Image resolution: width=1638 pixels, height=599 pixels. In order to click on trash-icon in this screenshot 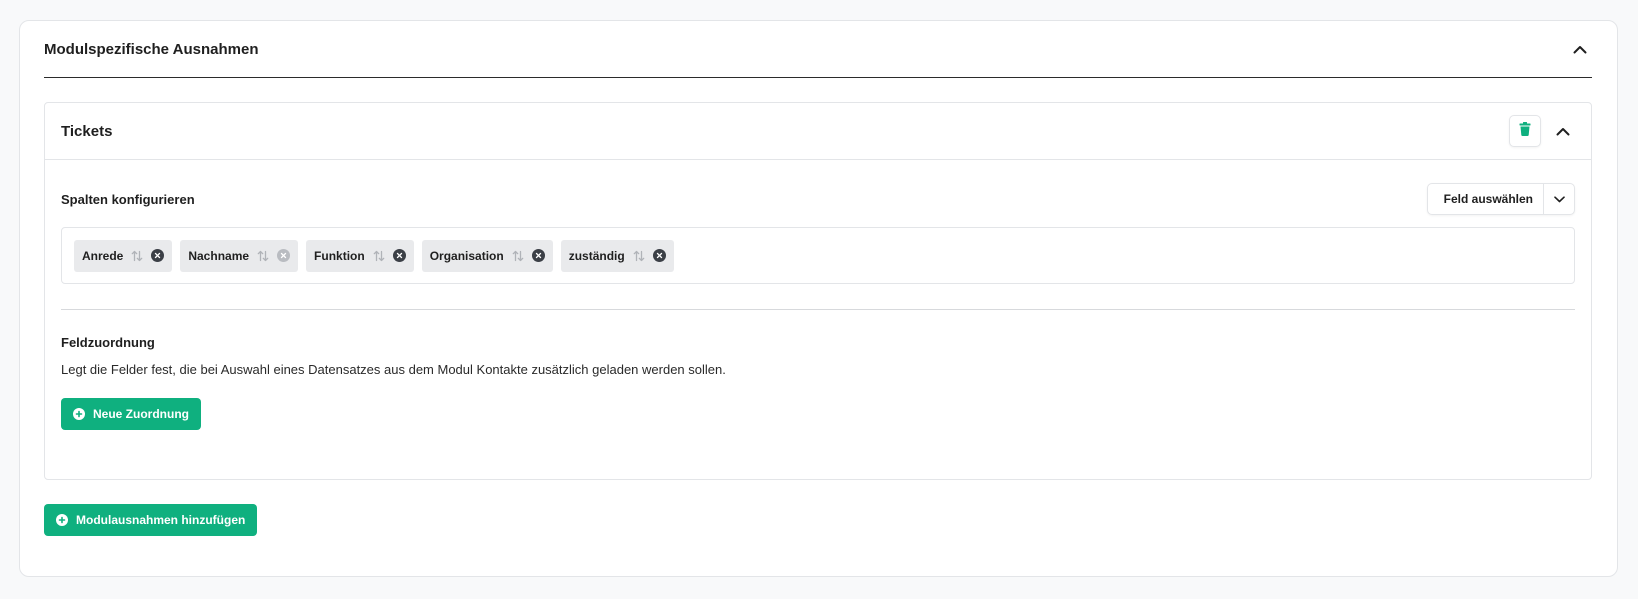, I will do `click(1525, 131)`.